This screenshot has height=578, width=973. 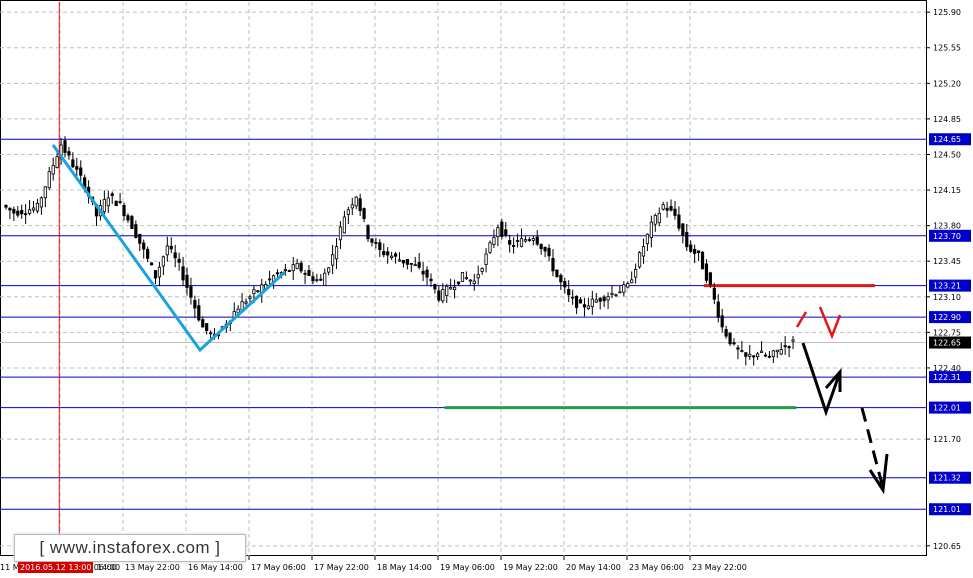 What do you see at coordinates (341, 567) in the screenshot?
I see `x-tick-label: 17 May 22:00` at bounding box center [341, 567].